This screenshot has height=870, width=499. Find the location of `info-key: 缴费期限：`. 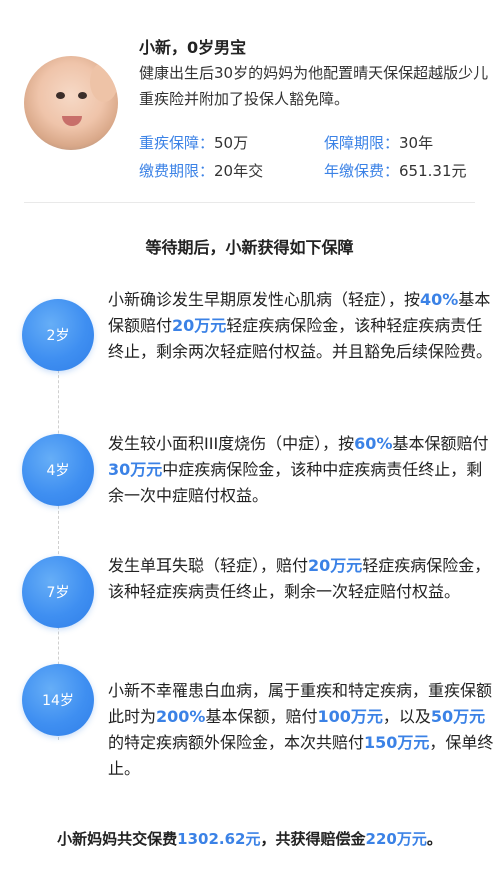

info-key: 缴费期限： is located at coordinates (177, 171).